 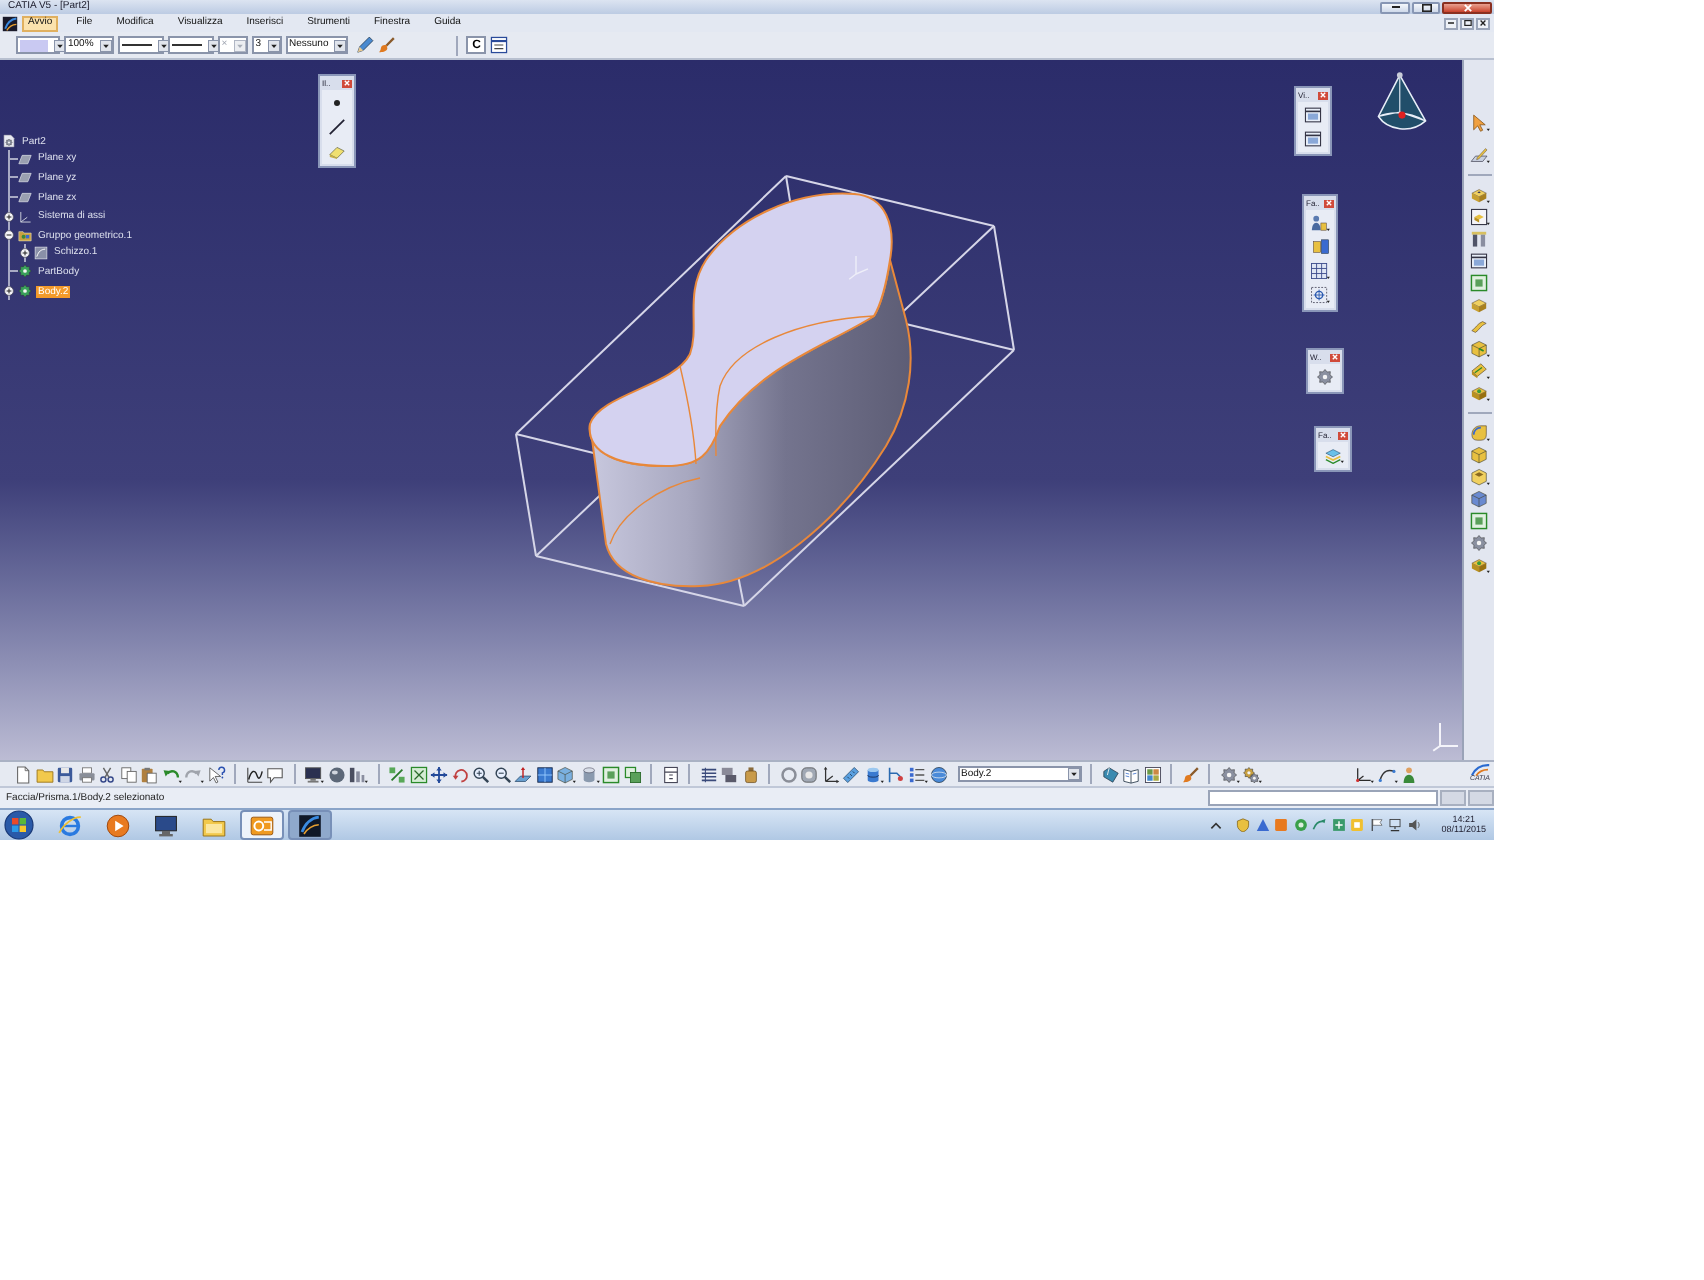 What do you see at coordinates (86, 774) in the screenshot?
I see `printer-icon` at bounding box center [86, 774].